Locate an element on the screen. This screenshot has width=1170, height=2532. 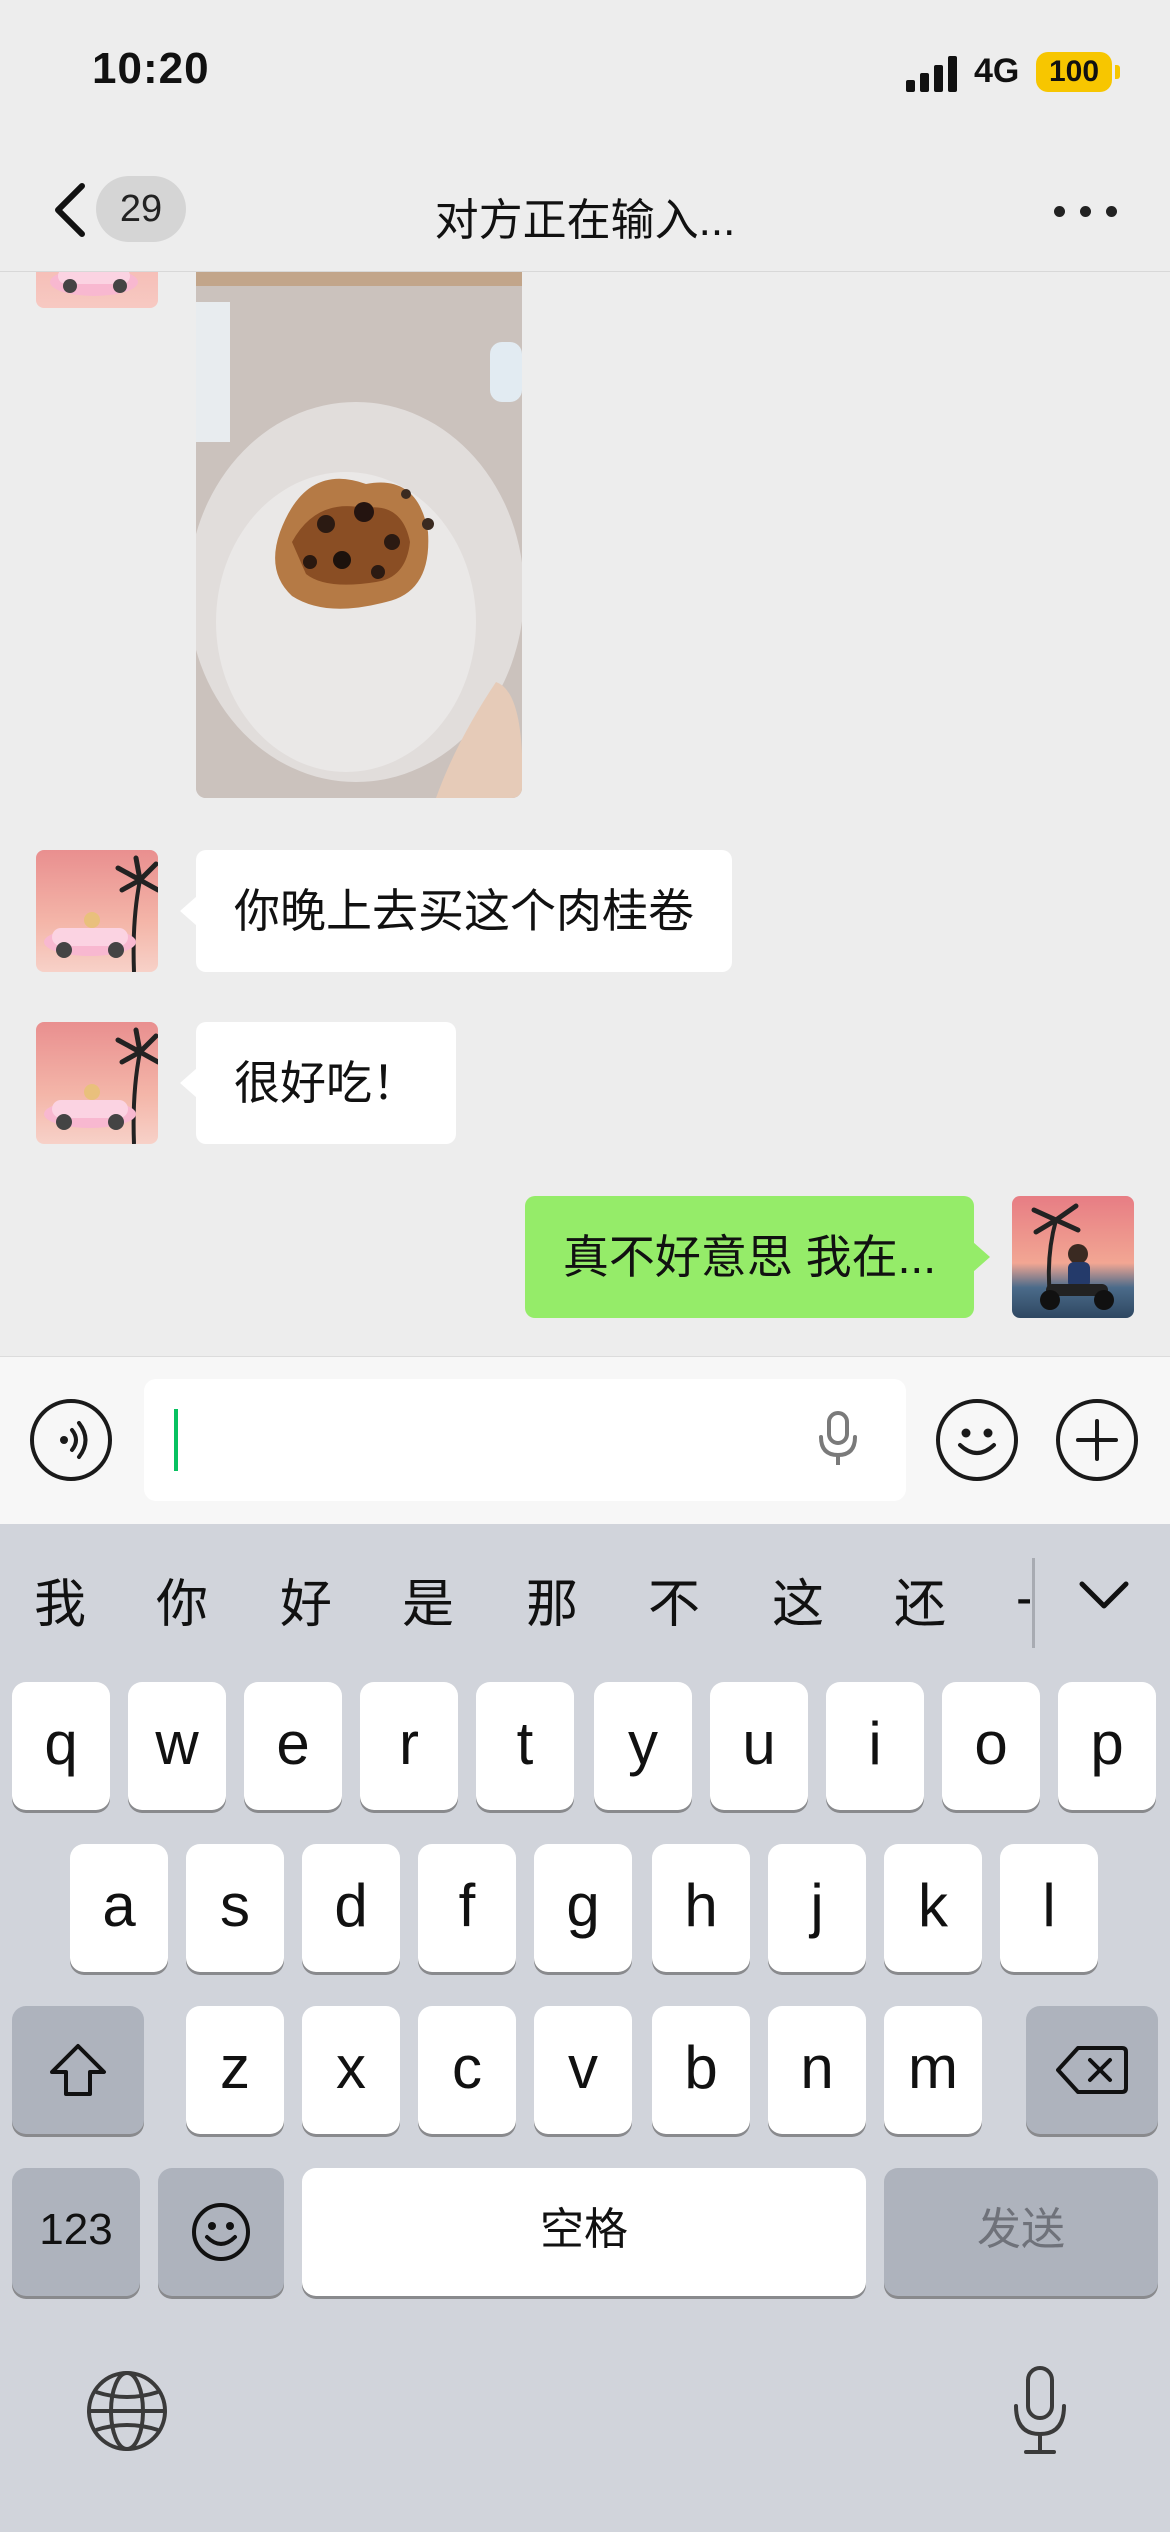
status-bar: 10:20 4G 100 is located at coordinates (585, 75).